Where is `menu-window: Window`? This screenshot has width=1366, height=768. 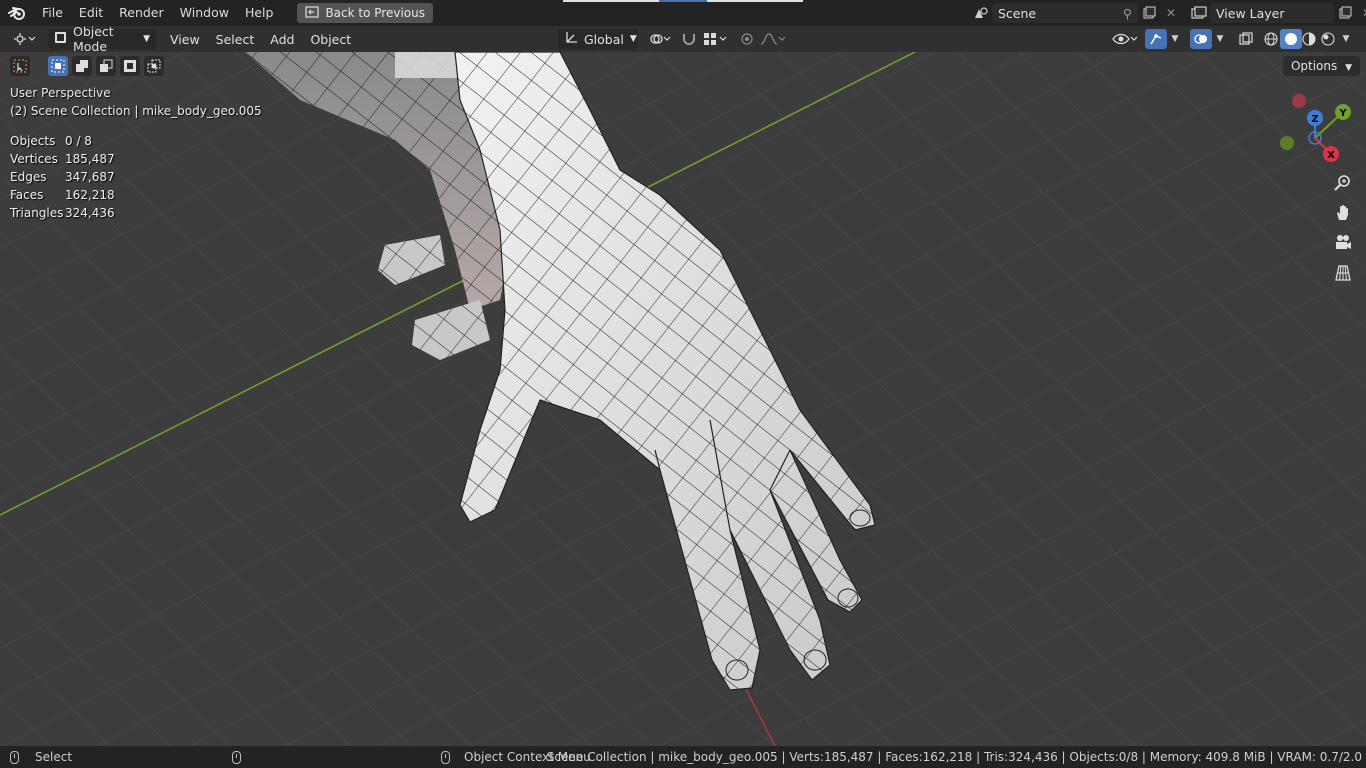 menu-window: Window is located at coordinates (204, 13).